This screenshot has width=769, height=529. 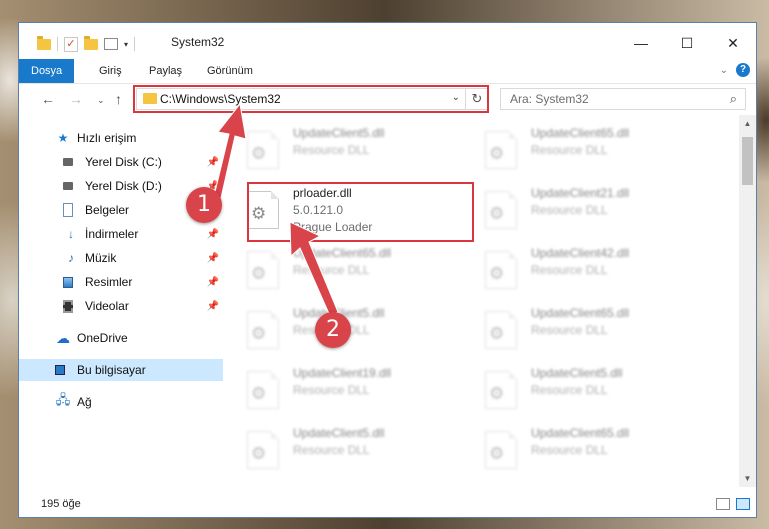 I want to click on title-bar: ✓ ▾ System32 — ☐ ✕, so click(x=387, y=43).